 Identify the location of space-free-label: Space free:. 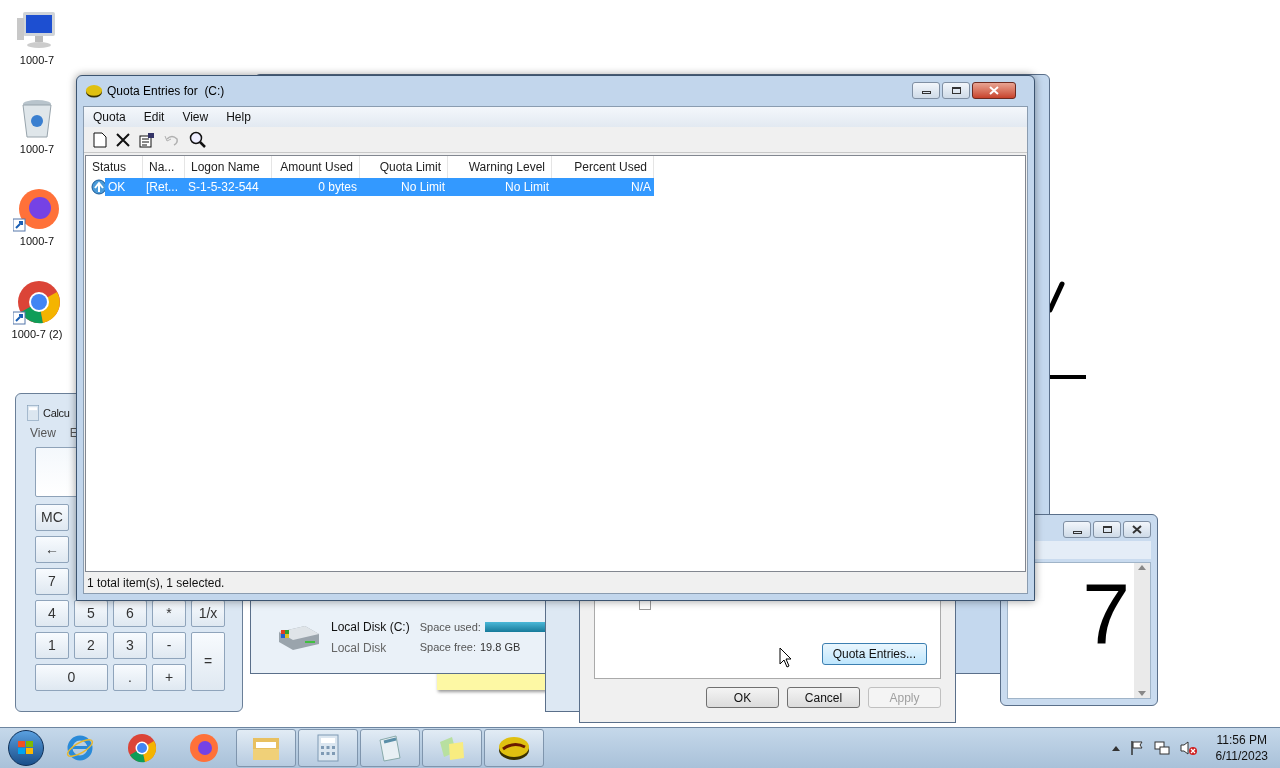
(447, 647).